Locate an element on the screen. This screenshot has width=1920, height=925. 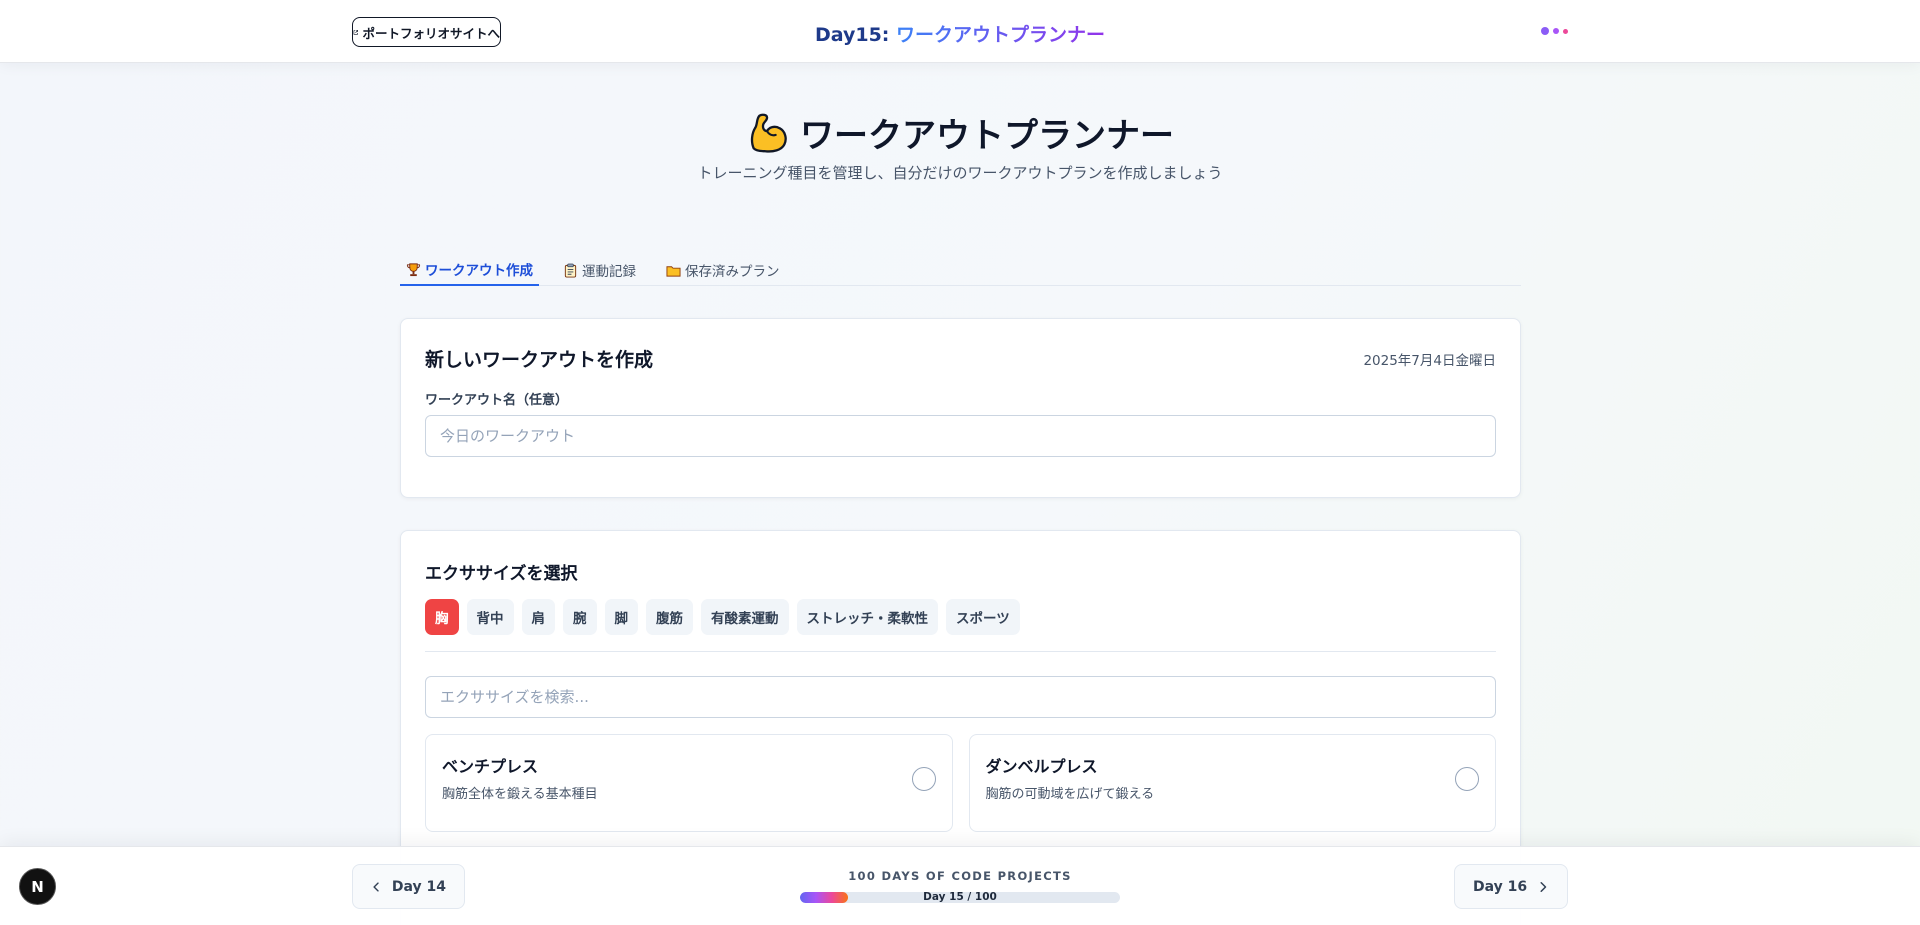
category-chest: 胸 is located at coordinates (442, 617).